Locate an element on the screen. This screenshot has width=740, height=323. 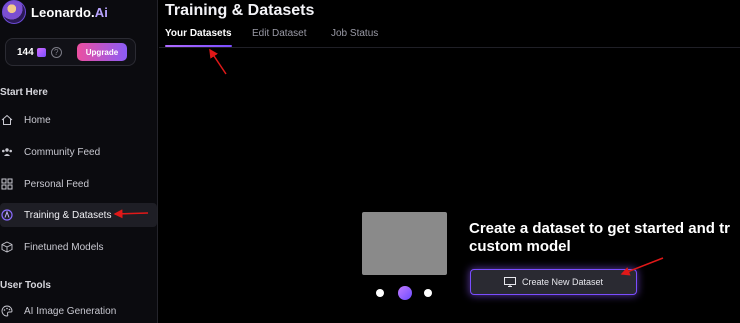
sidebar-item-label: Personal Feed is located at coordinates (57, 184).